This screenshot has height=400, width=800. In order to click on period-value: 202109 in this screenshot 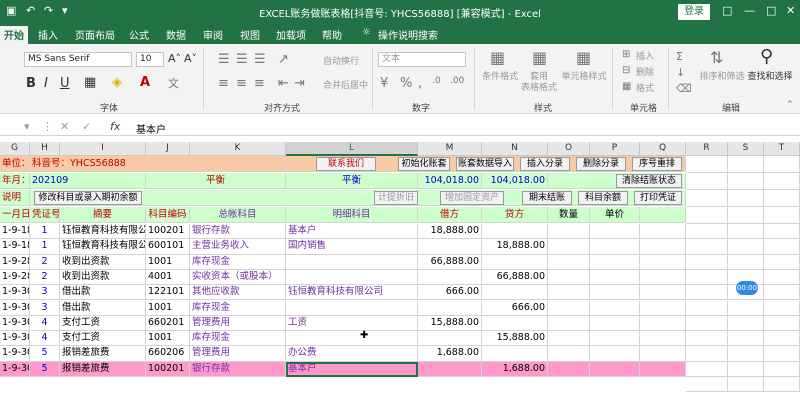, I will do `click(88, 181)`.